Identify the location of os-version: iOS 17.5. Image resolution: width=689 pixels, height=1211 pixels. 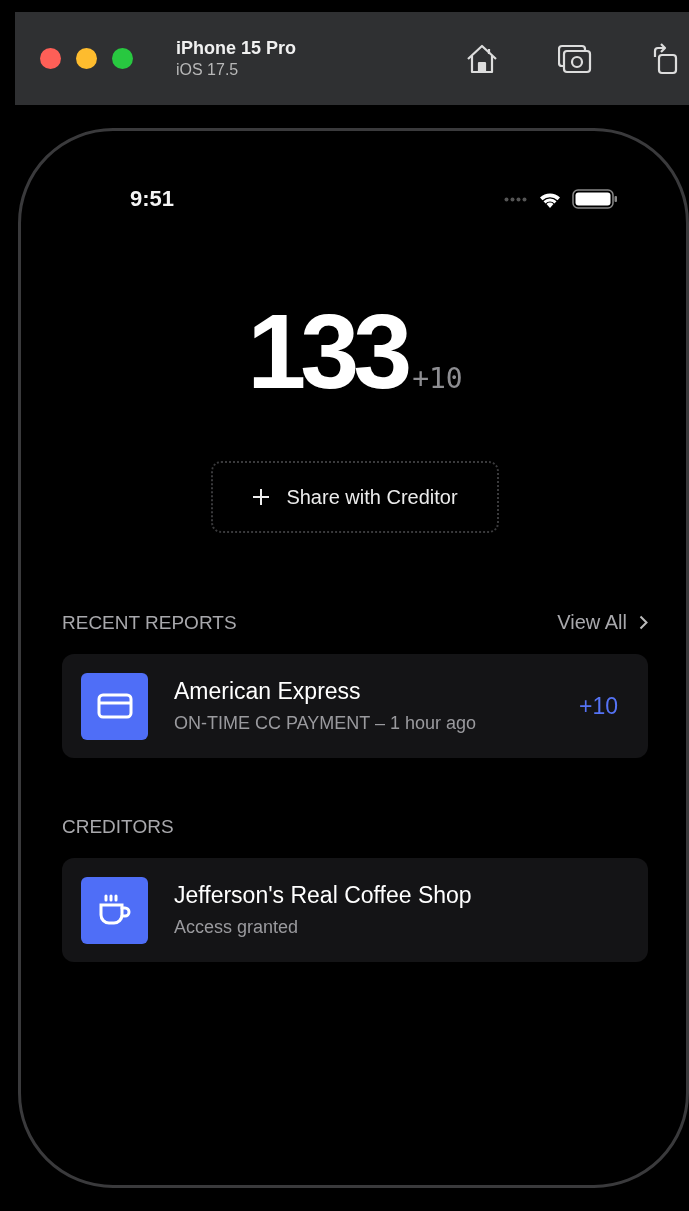
(208, 70).